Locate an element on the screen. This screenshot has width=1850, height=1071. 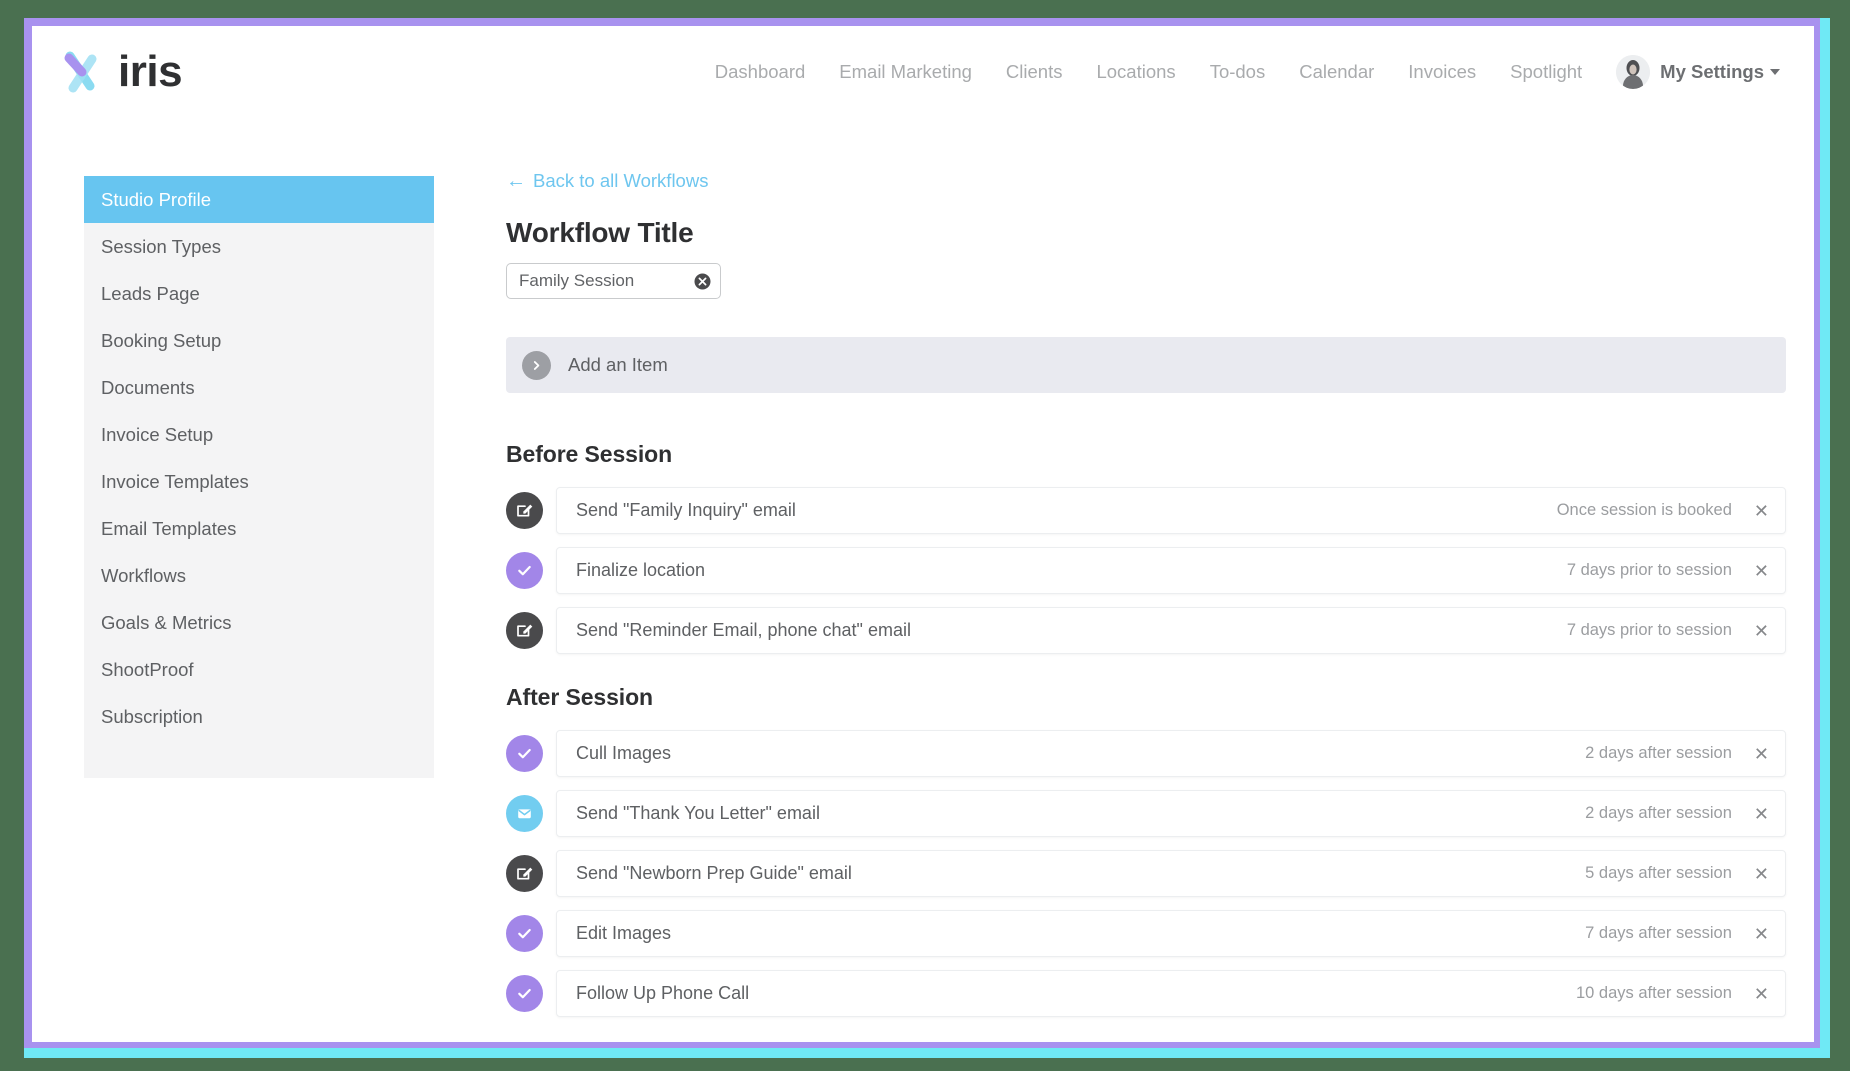
avatar is located at coordinates (1633, 72).